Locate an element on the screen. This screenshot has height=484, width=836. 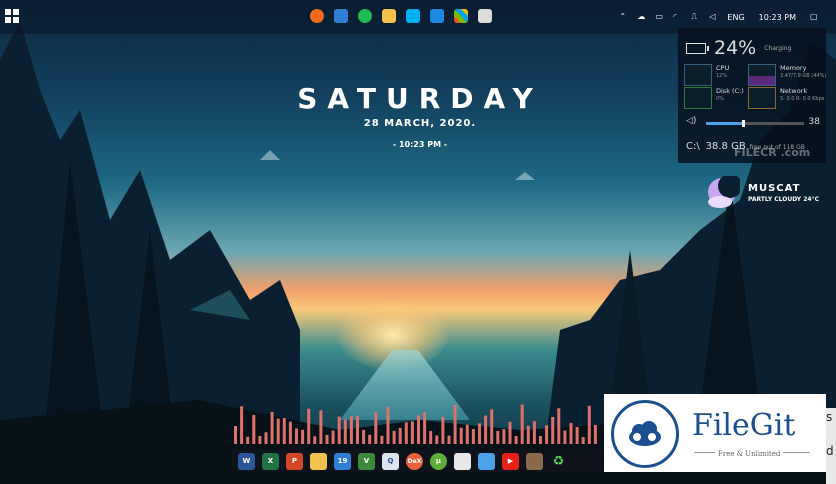
network-icon: ⎍ is located at coordinates (696, 17).